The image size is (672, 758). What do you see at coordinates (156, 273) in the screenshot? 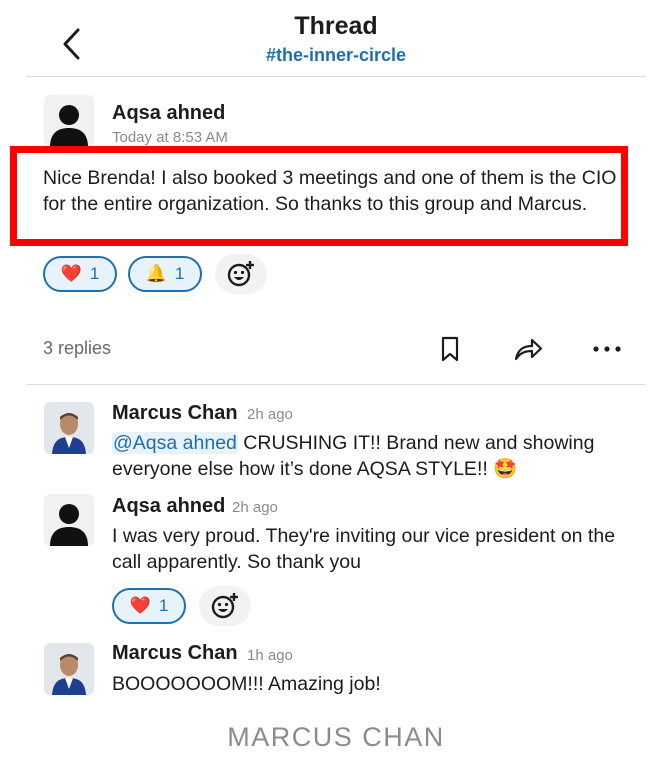
I see `bell-icon: 🔔` at bounding box center [156, 273].